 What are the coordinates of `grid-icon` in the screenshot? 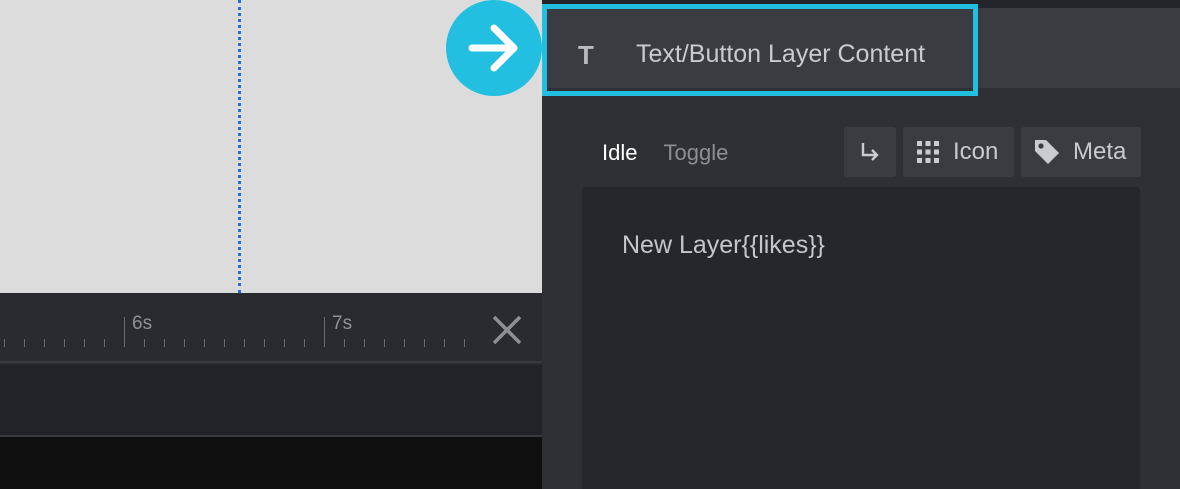 It's located at (928, 152).